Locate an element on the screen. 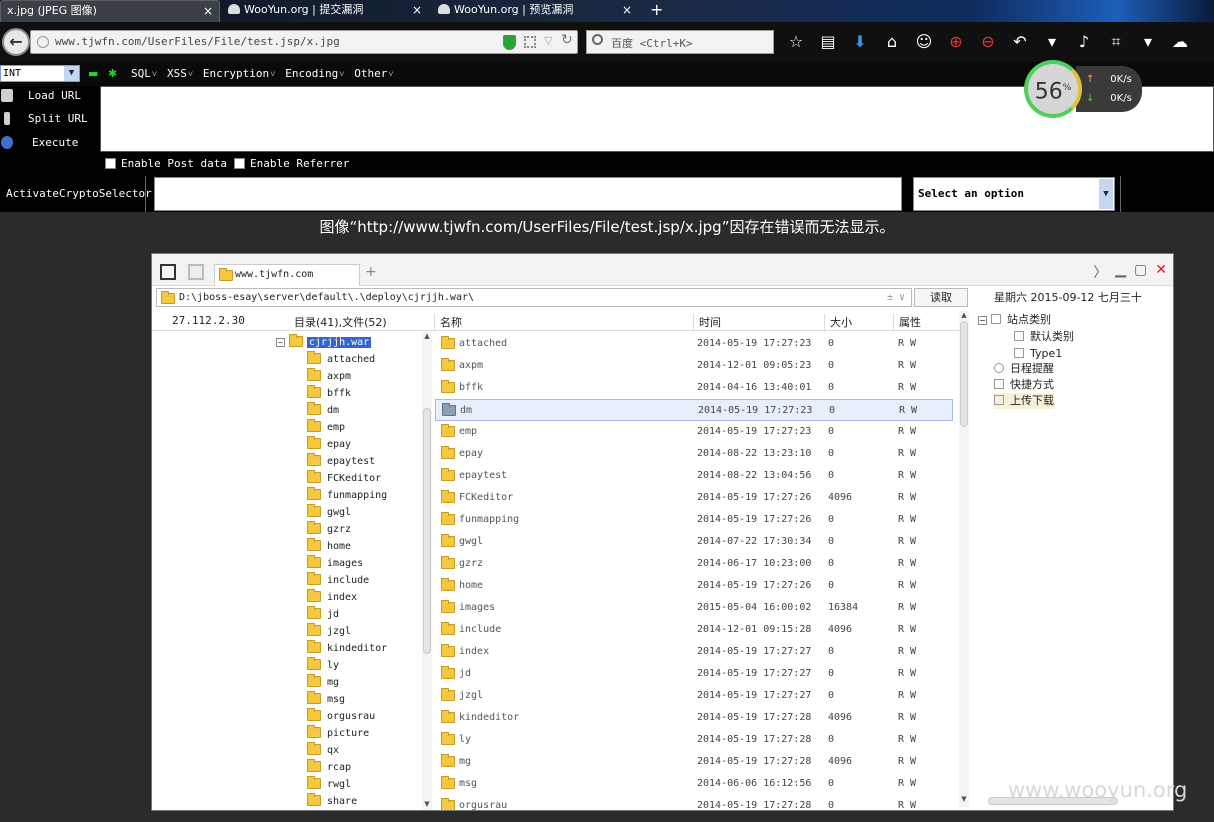 Image resolution: width=1214 pixels, height=822 pixels. load-url-button: Load URL is located at coordinates (49, 96).